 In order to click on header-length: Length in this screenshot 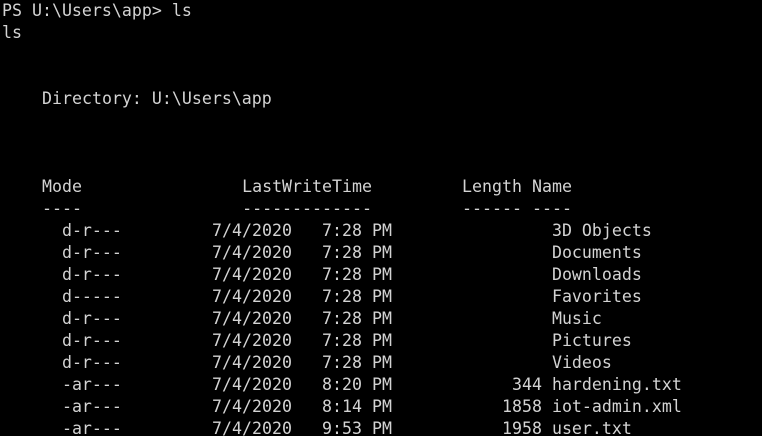, I will do `click(492, 186)`.